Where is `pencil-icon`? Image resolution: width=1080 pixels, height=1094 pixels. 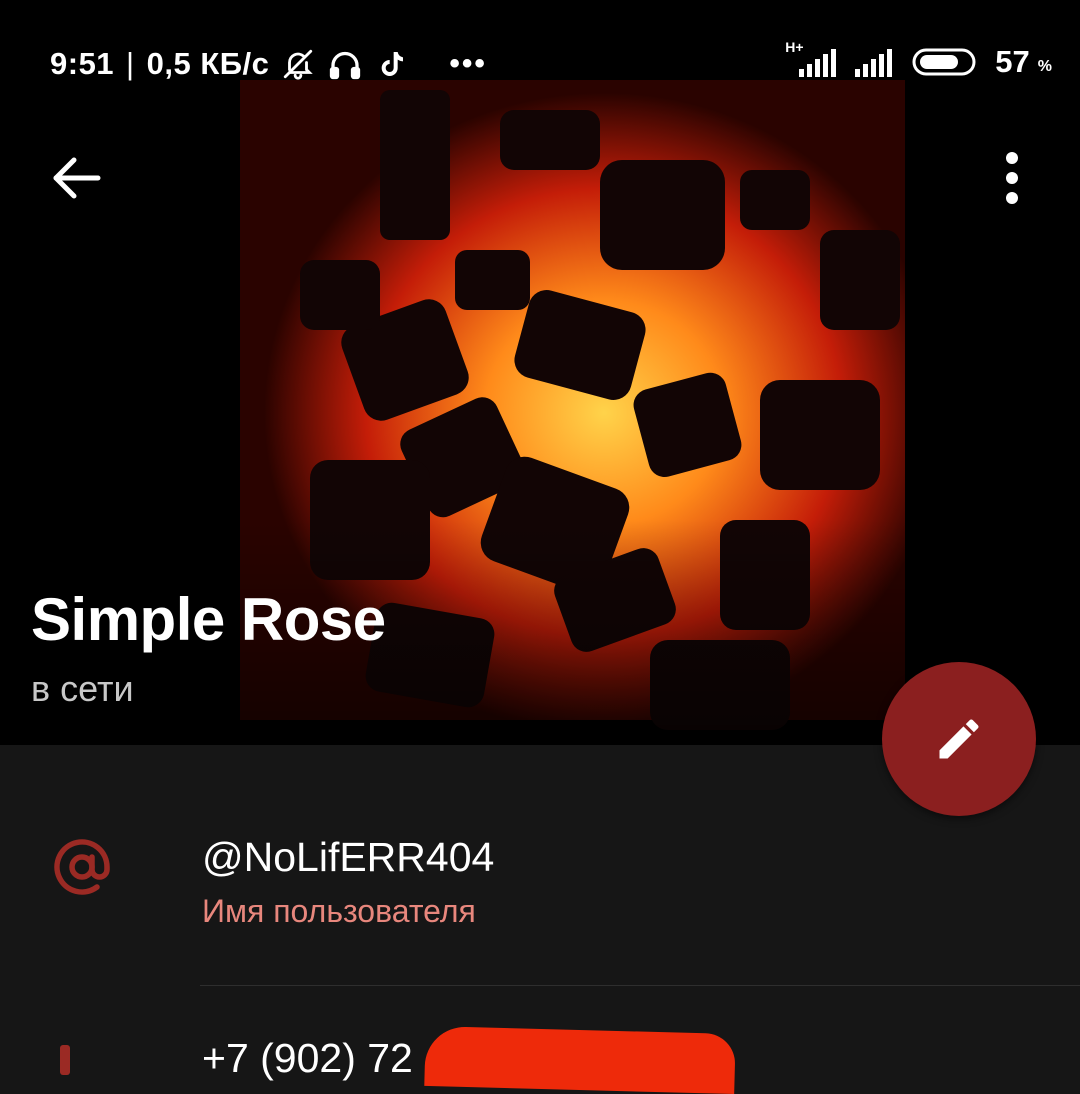 pencil-icon is located at coordinates (959, 739).